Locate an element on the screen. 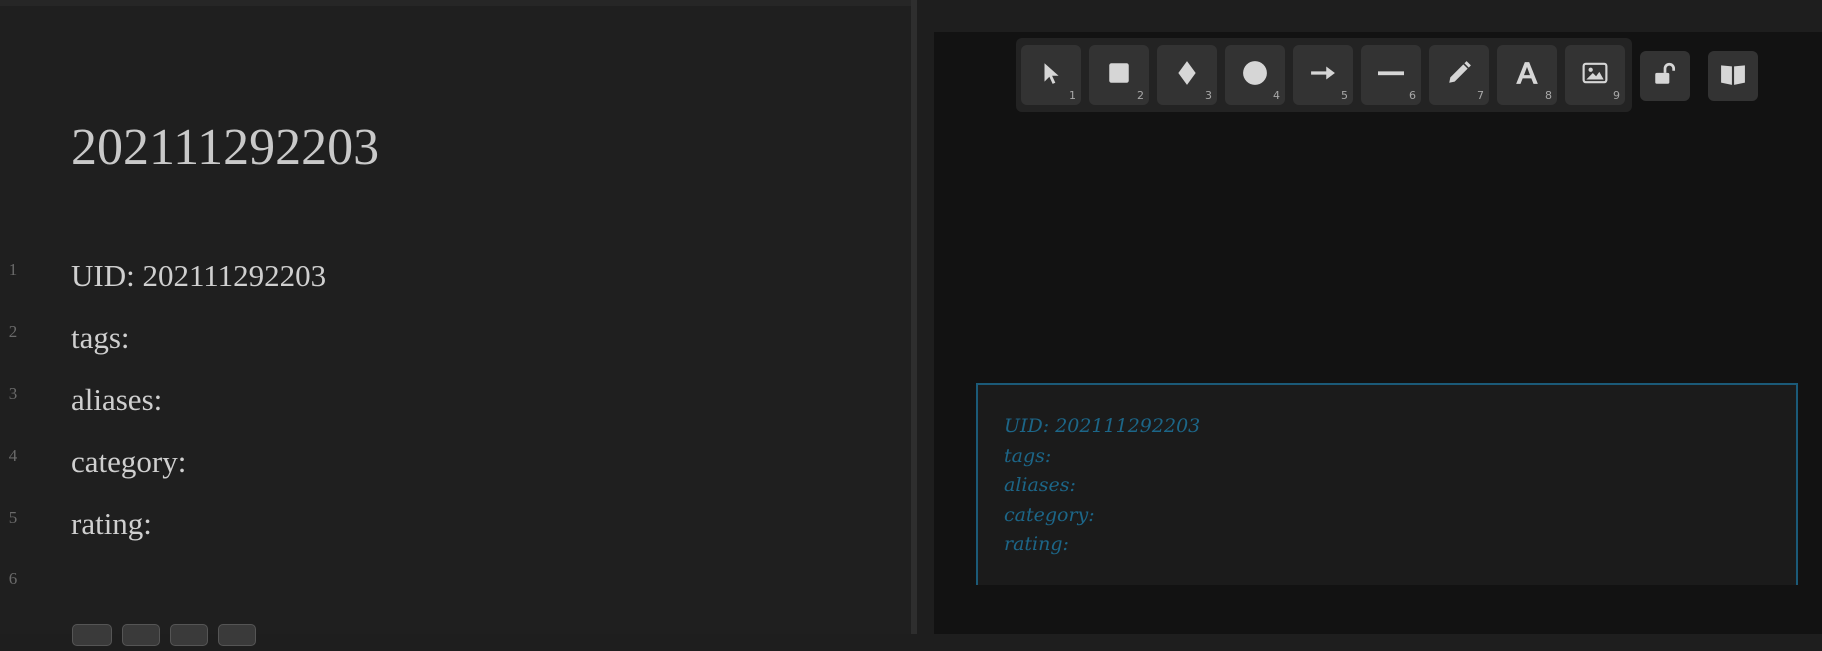  editor-line-5: 5 rating: is located at coordinates (450, 527).